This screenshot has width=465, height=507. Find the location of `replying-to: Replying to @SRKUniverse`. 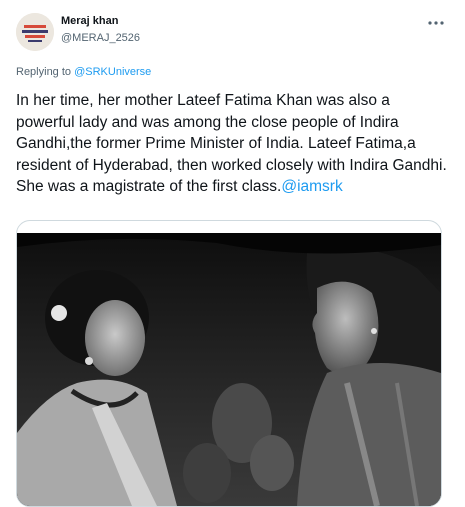

replying-to: Replying to @SRKUniverse is located at coordinates (83, 72).